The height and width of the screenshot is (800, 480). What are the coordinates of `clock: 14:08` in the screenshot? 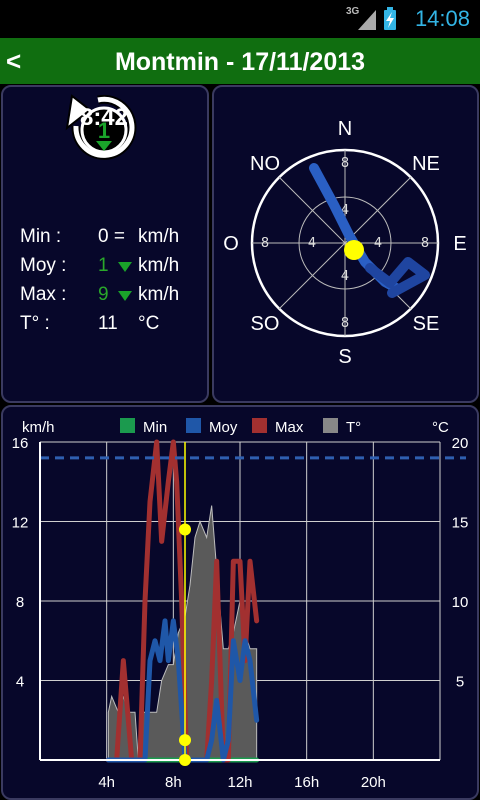 It's located at (442, 18).